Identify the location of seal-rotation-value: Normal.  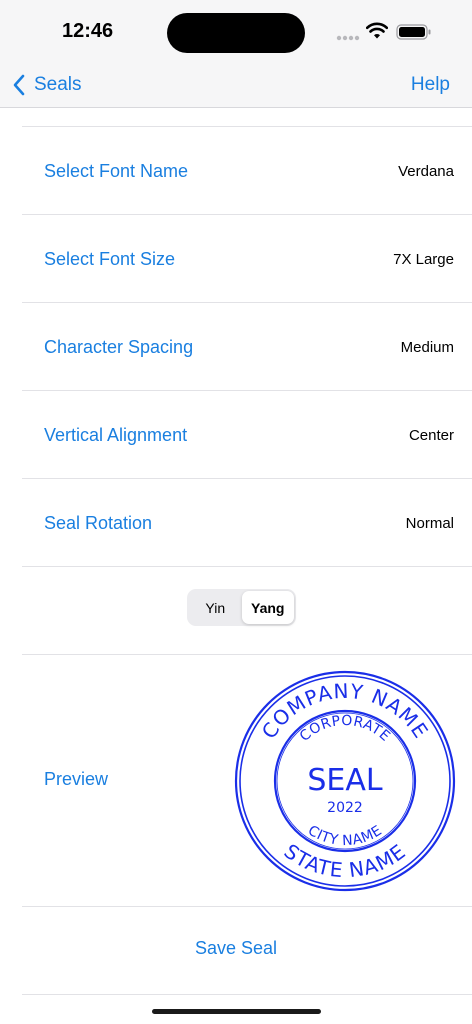
(429, 523).